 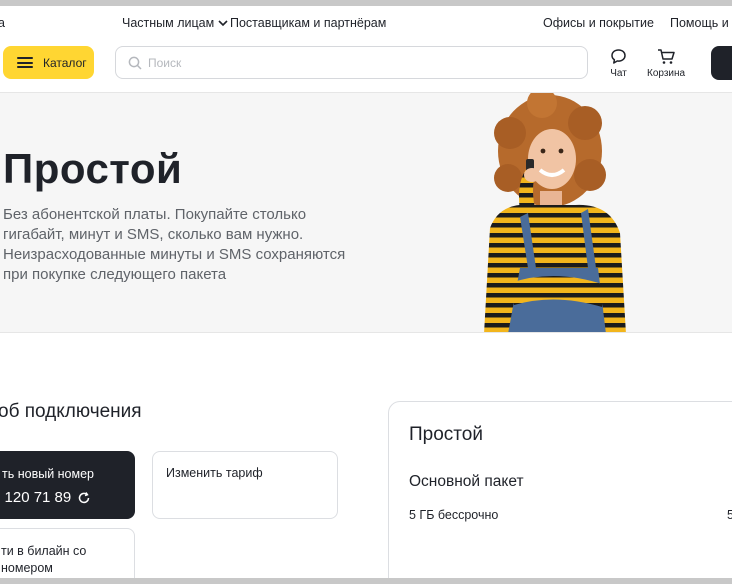 What do you see at coordinates (598, 23) in the screenshot?
I see `nav-link-offices: Офисы и покрытие` at bounding box center [598, 23].